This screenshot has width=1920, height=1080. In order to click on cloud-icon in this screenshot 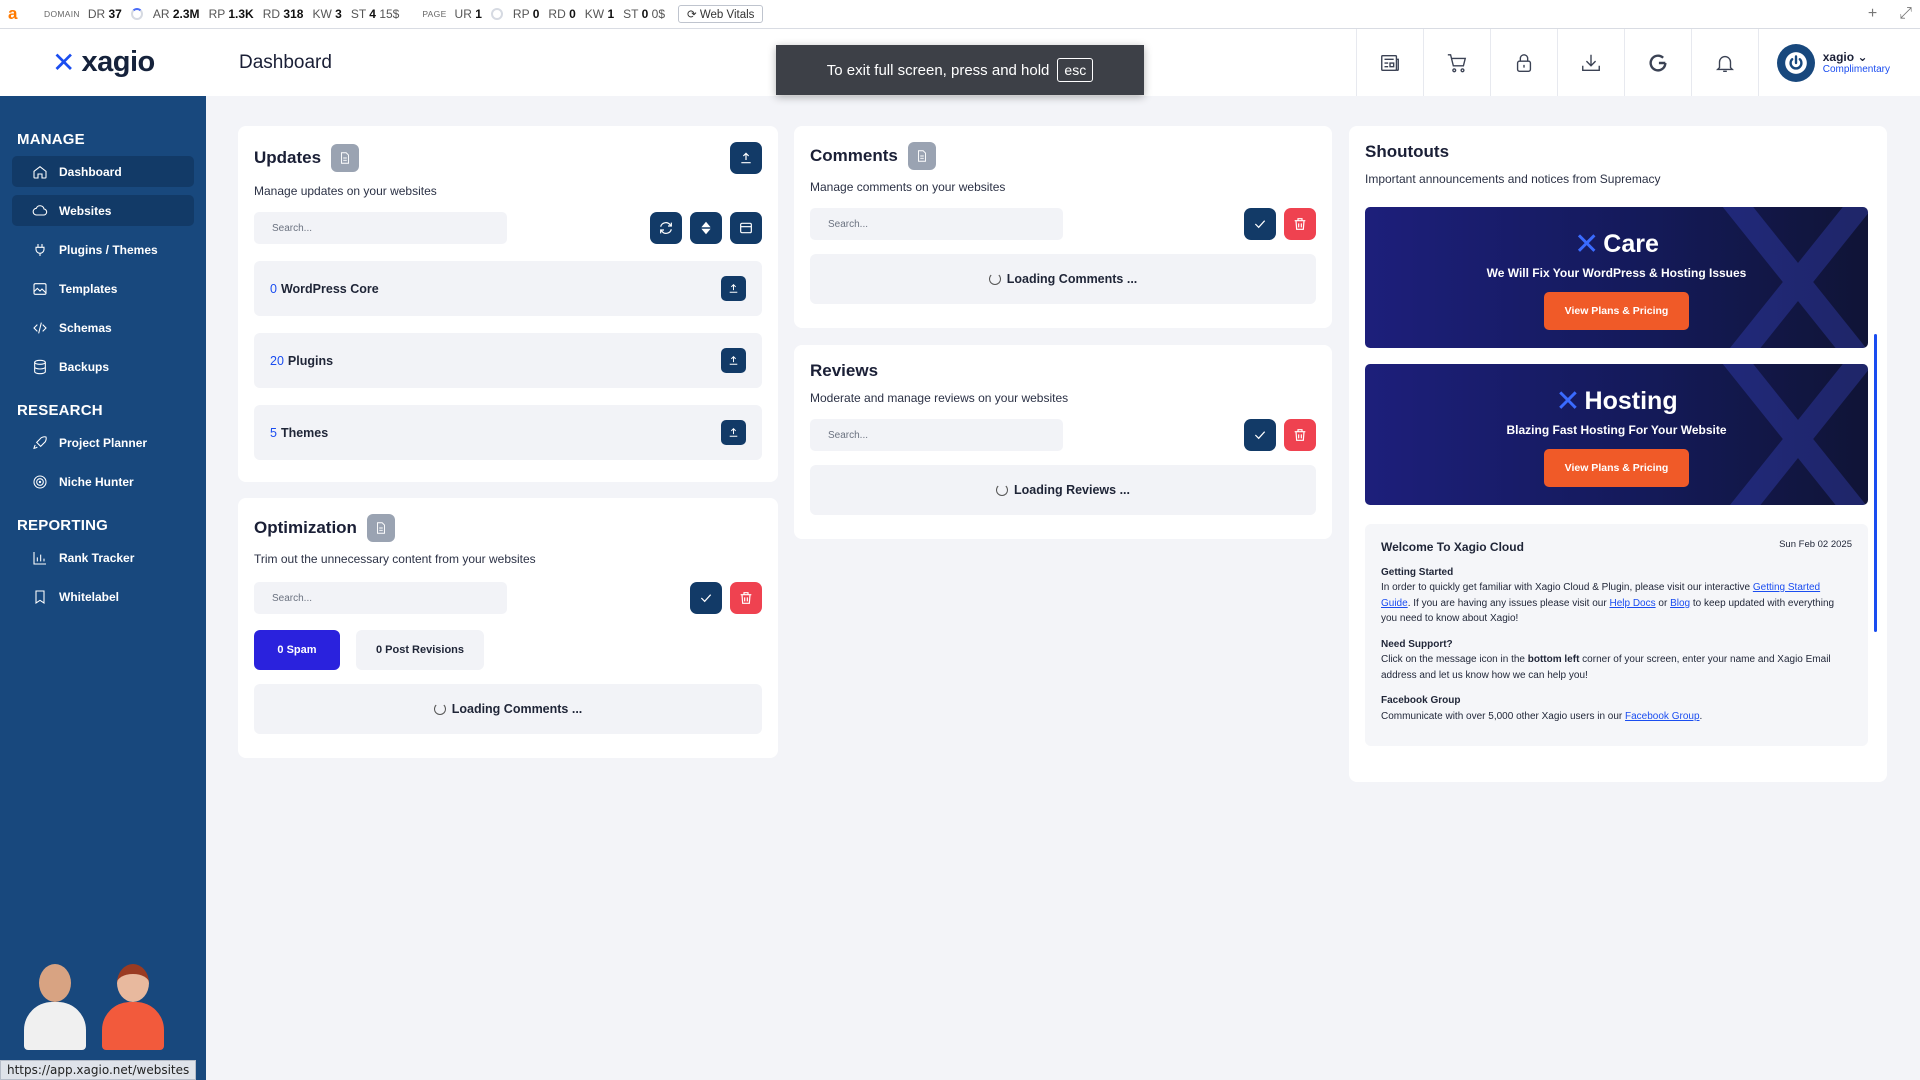, I will do `click(40, 210)`.